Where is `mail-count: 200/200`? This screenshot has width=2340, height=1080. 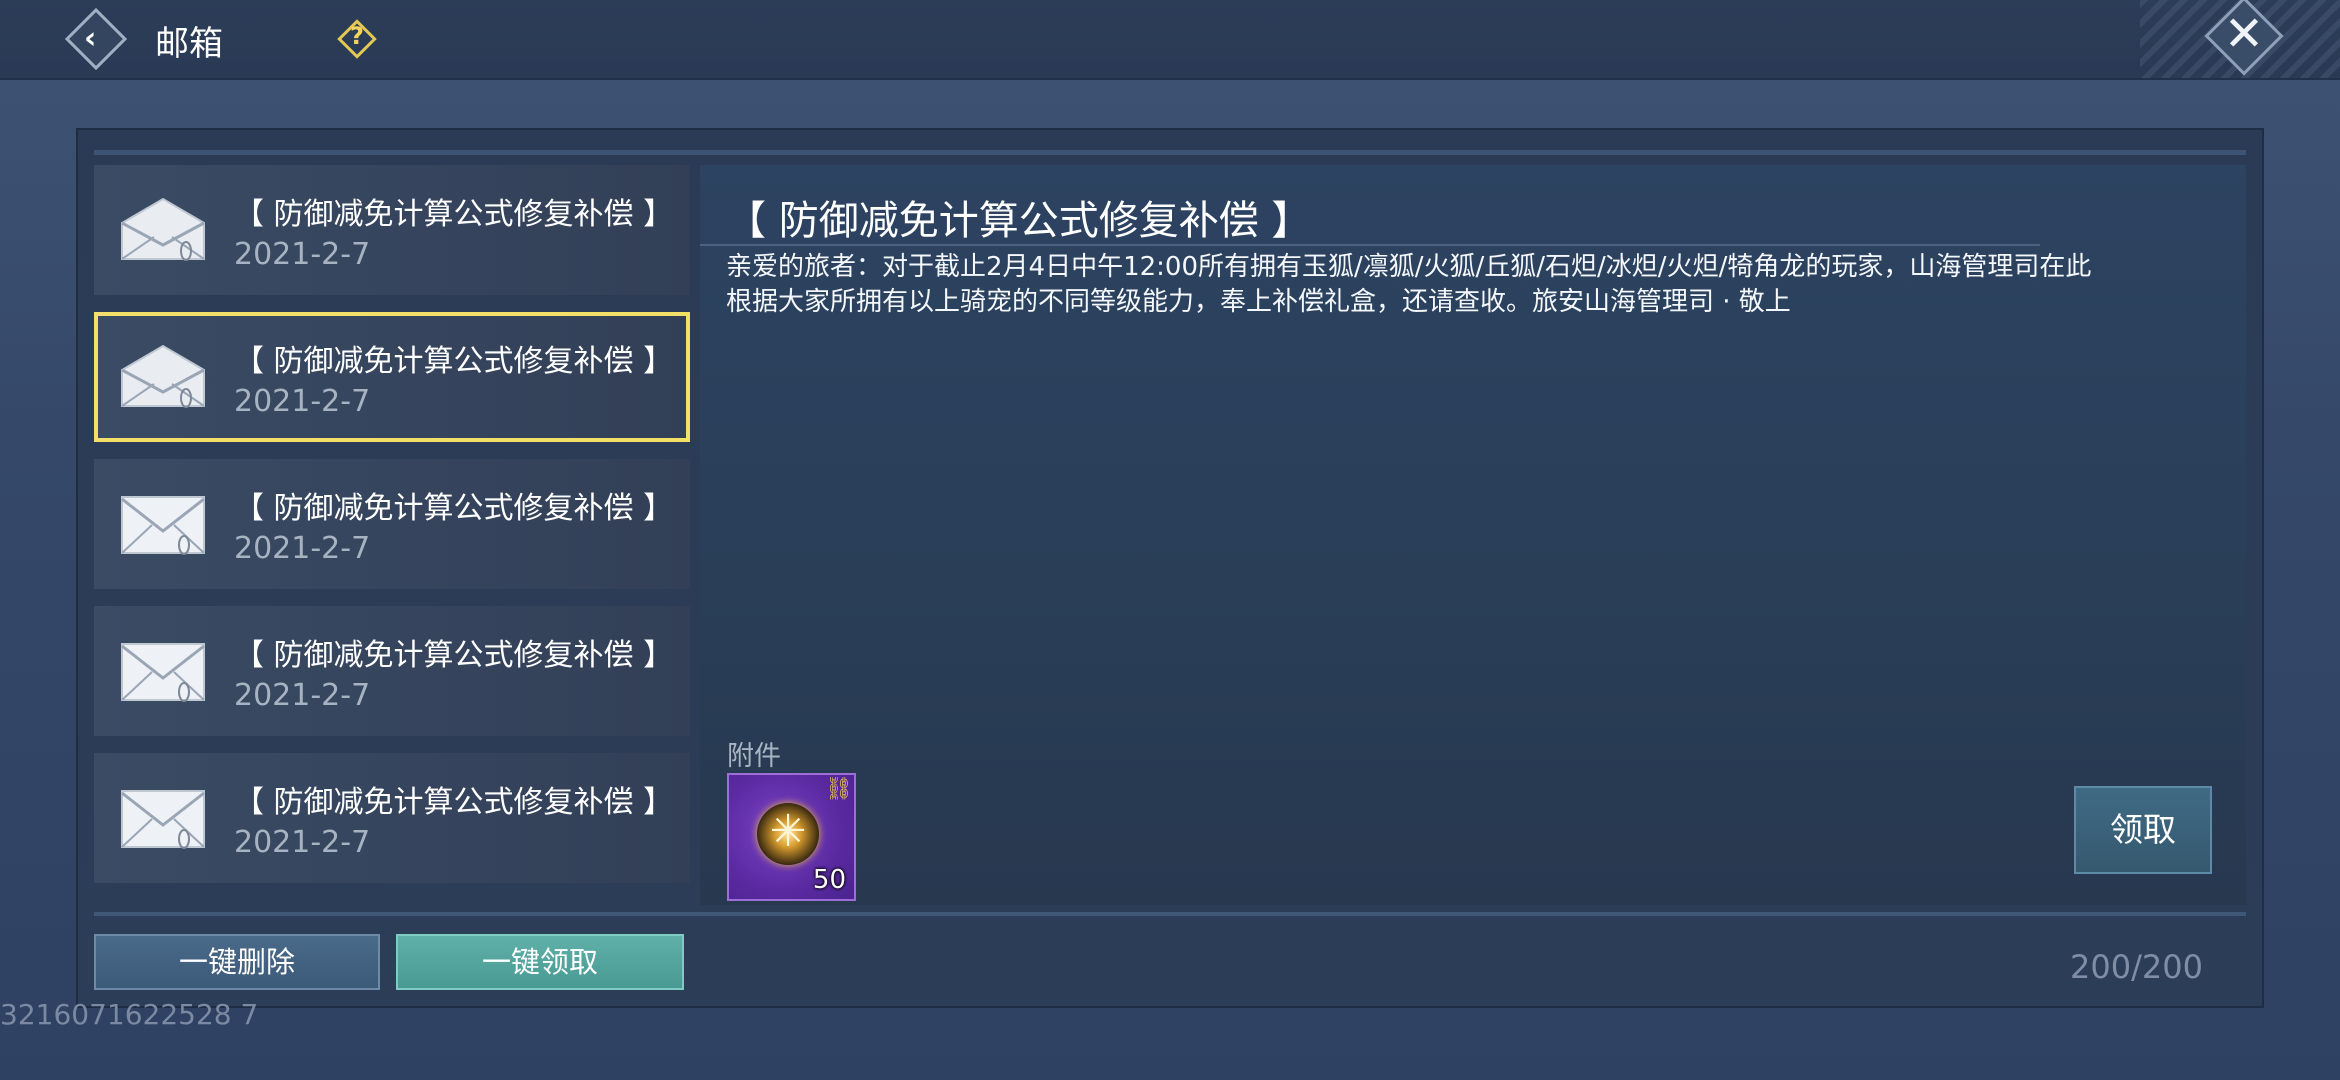 mail-count: 200/200 is located at coordinates (2136, 967).